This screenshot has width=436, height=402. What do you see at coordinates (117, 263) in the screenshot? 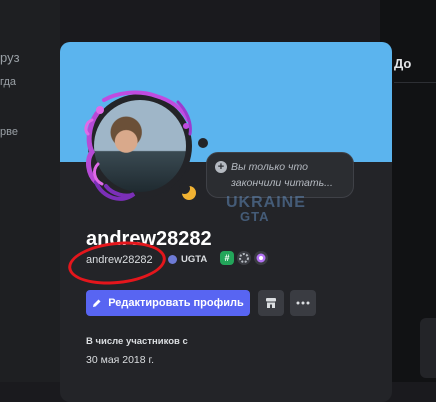
I see `annotation-circle` at bounding box center [117, 263].